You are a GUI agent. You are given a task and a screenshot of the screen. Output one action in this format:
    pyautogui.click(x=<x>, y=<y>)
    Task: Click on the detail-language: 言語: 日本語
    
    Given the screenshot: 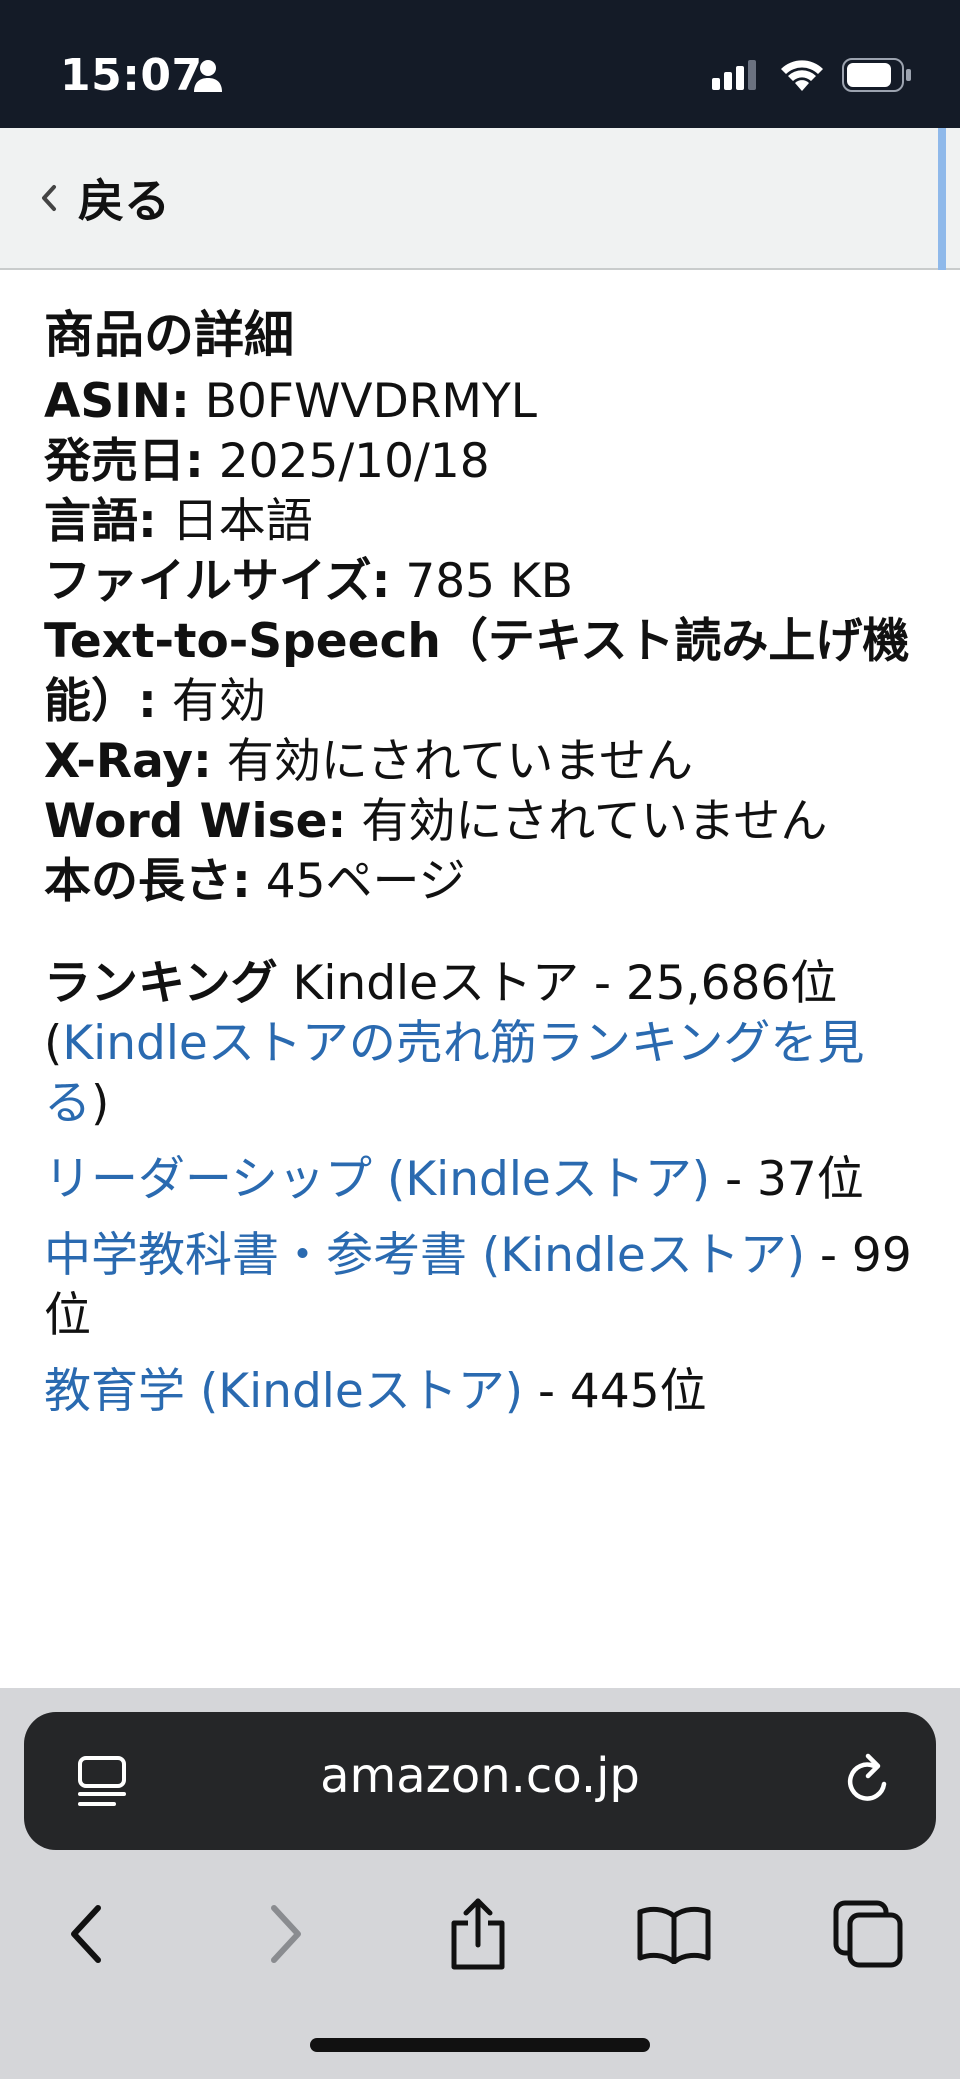 What is the action you would take?
    pyautogui.click(x=484, y=522)
    